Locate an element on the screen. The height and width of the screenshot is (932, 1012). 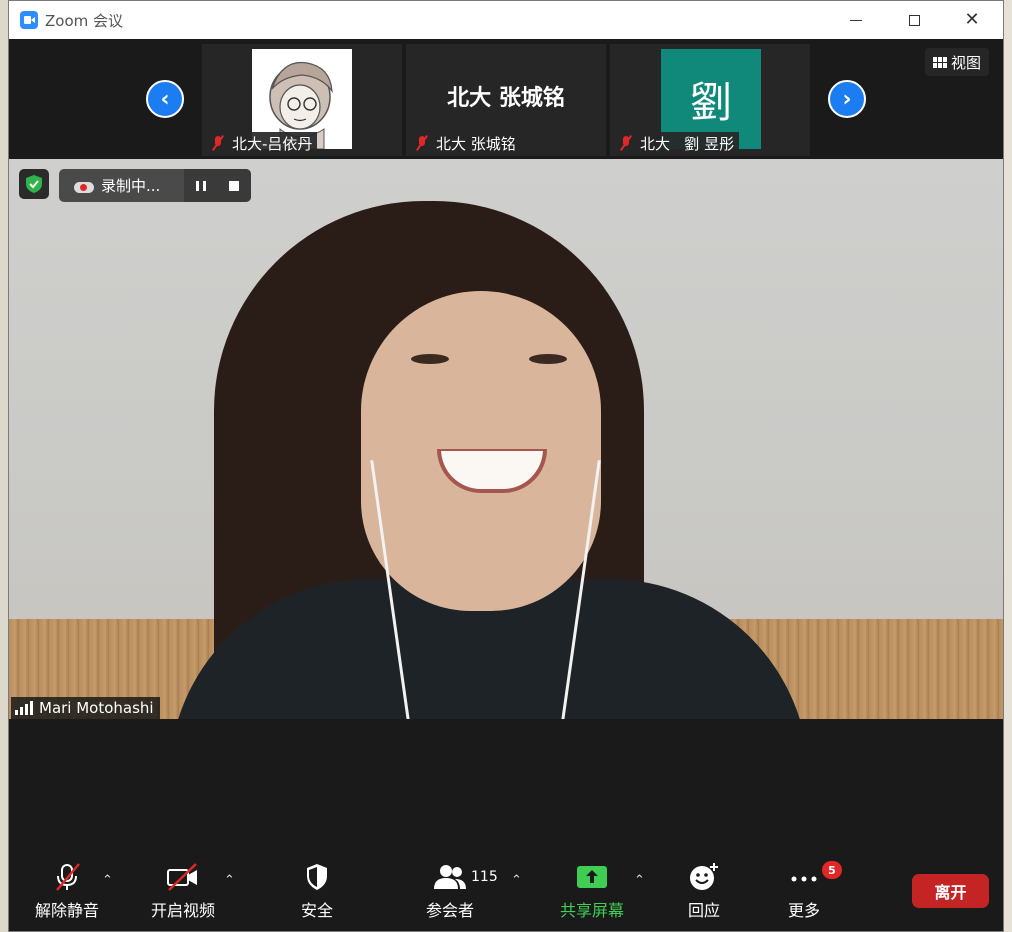
more-dots-icon is located at coordinates (804, 877).